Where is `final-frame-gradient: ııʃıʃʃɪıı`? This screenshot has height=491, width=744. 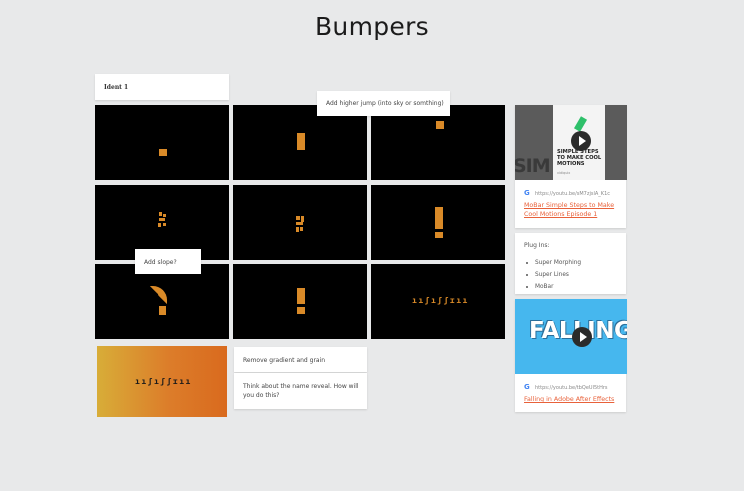
final-frame-gradient: ııʃıʃʃɪıı is located at coordinates (162, 381).